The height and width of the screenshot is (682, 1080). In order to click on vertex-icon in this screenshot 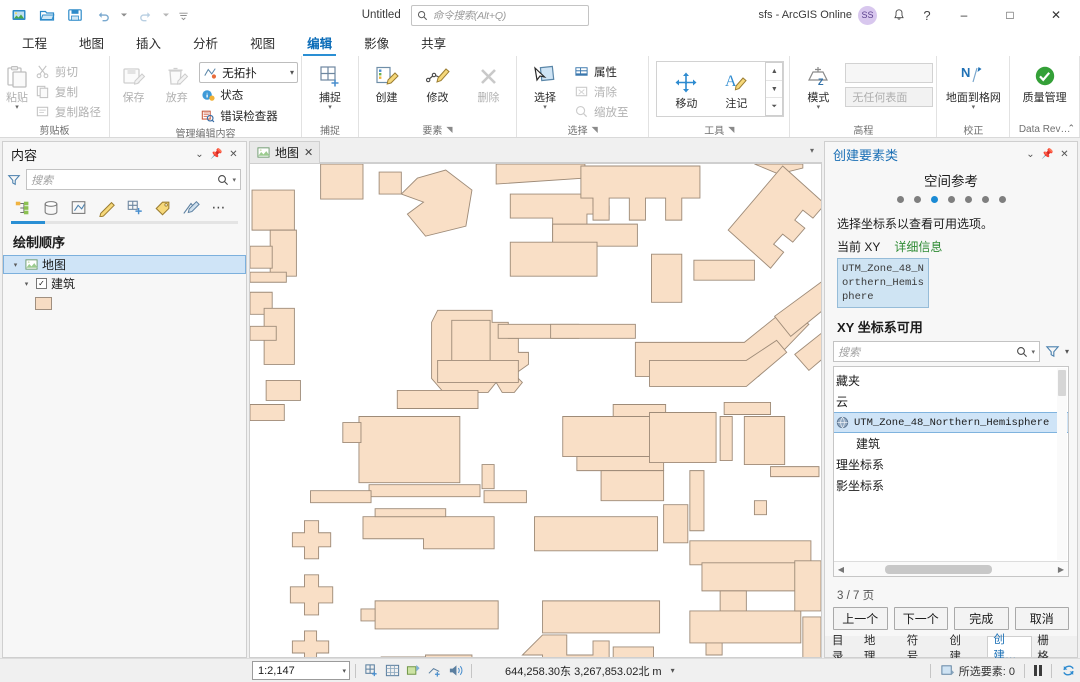, I will do `click(434, 671)`.